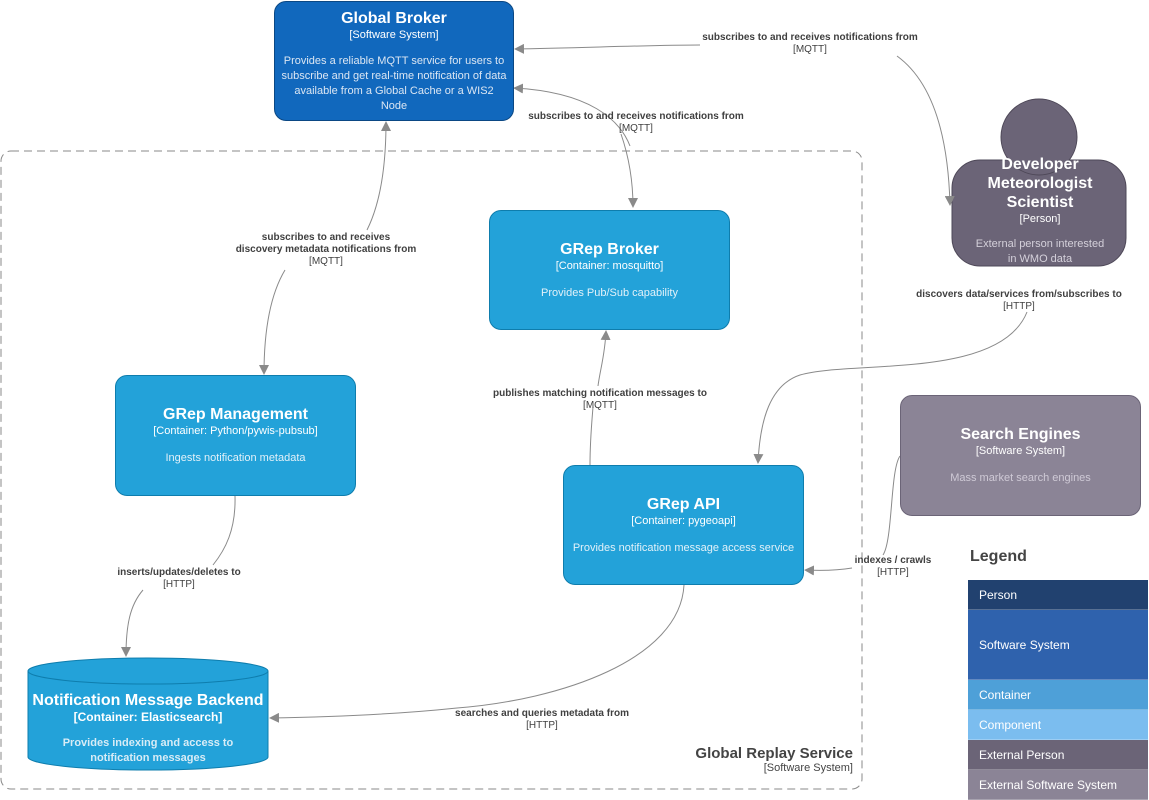 This screenshot has width=1149, height=800. What do you see at coordinates (1020, 434) in the screenshot?
I see `node-title: Search Engines` at bounding box center [1020, 434].